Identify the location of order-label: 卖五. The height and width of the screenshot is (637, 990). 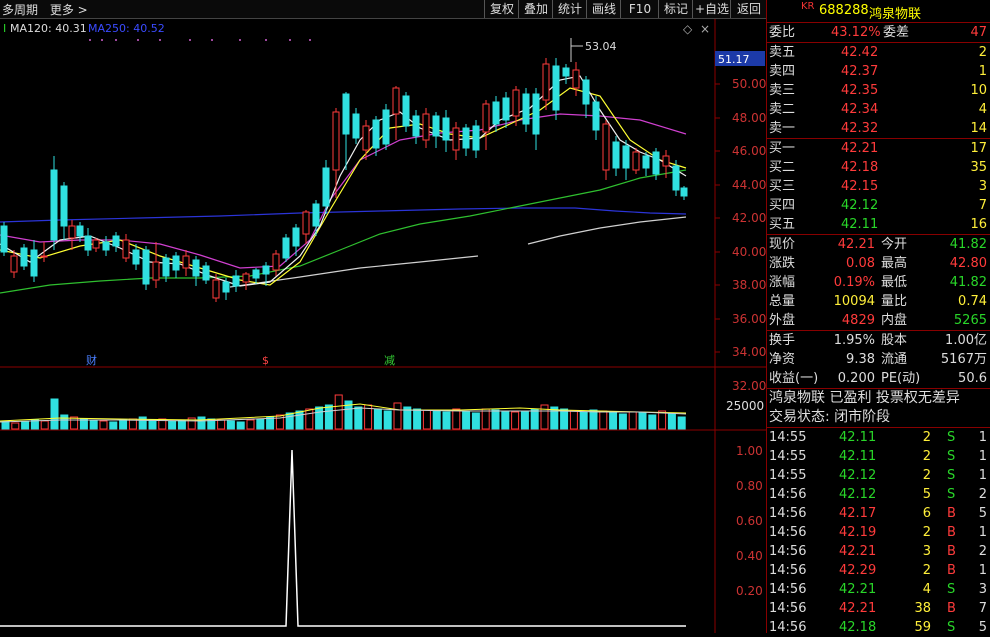
(782, 52).